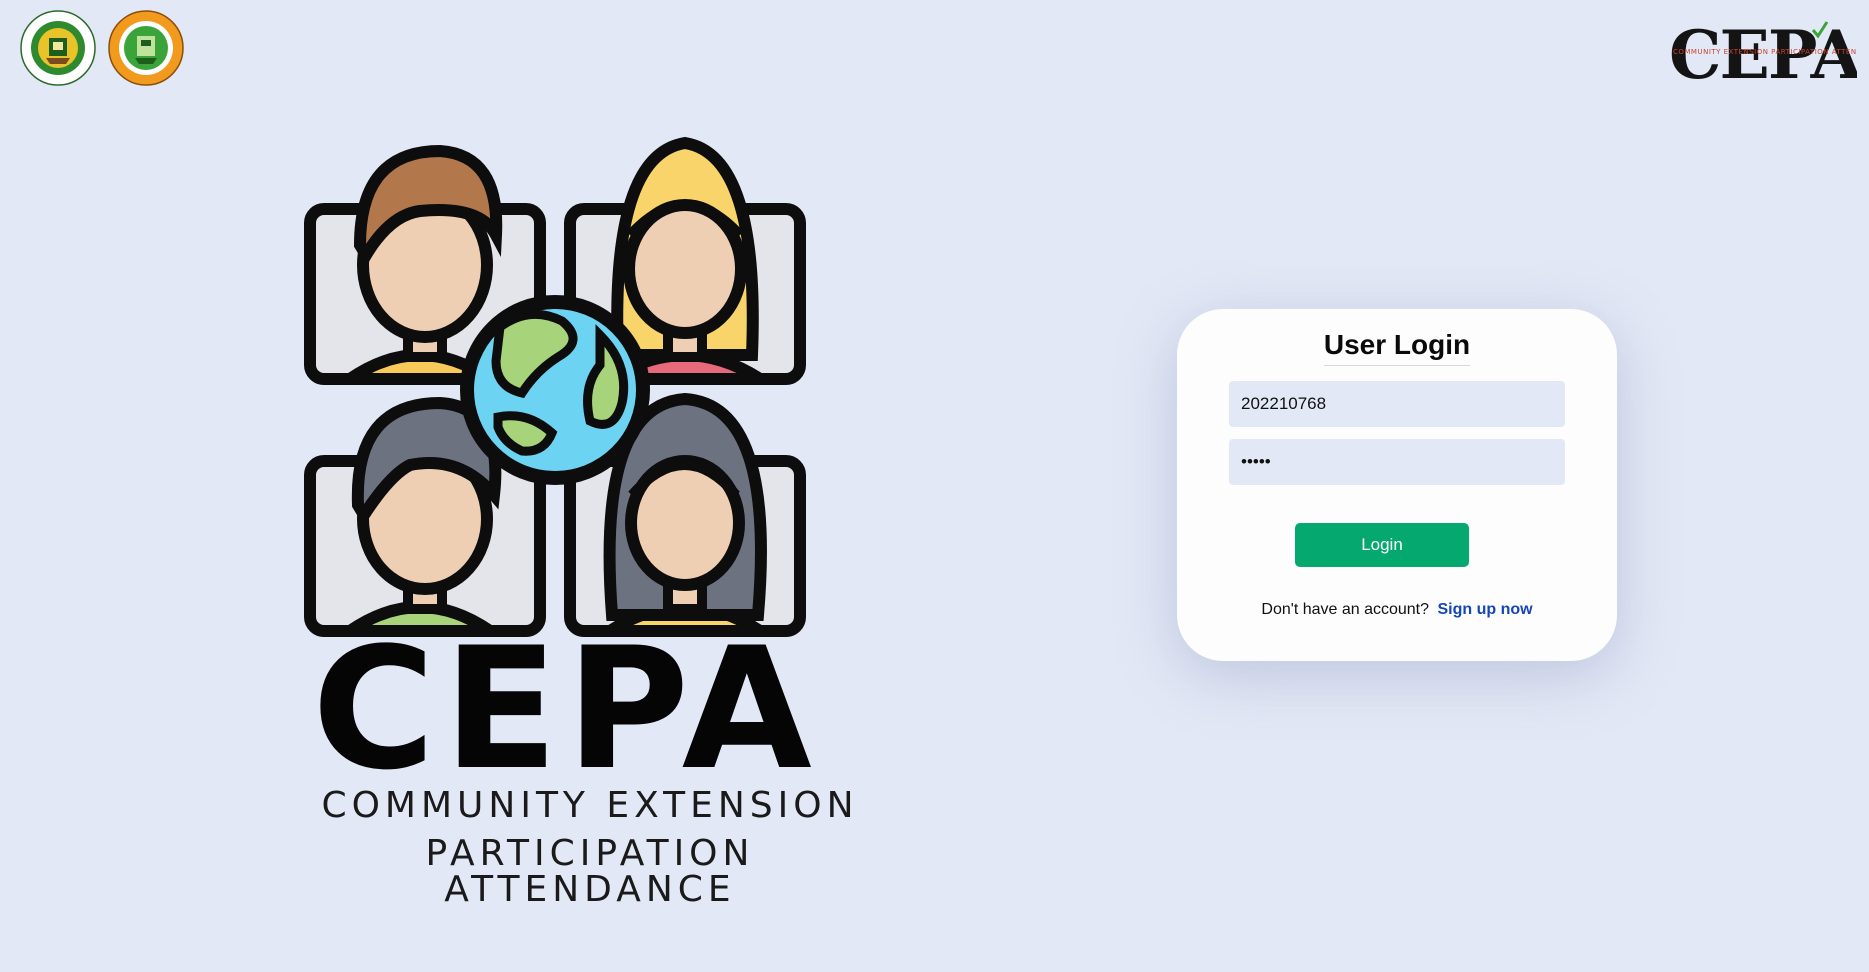 The image size is (1869, 972). I want to click on college-seals, so click(102, 48).